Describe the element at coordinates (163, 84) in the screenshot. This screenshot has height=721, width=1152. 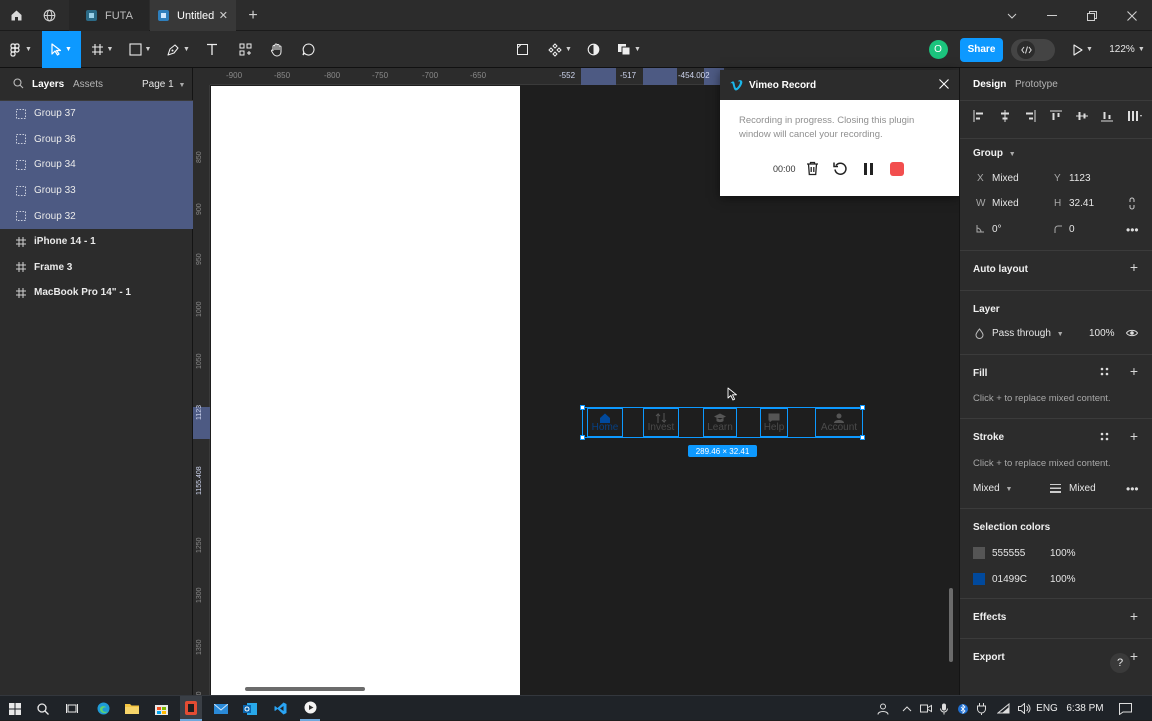
I see `page-selector: Page 1 ▼` at that location.